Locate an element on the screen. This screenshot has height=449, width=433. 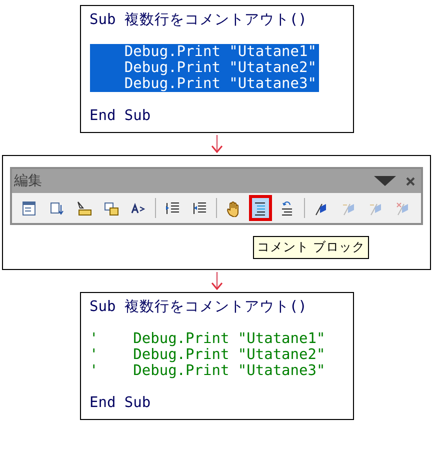
outdent-icon is located at coordinates (199, 208).